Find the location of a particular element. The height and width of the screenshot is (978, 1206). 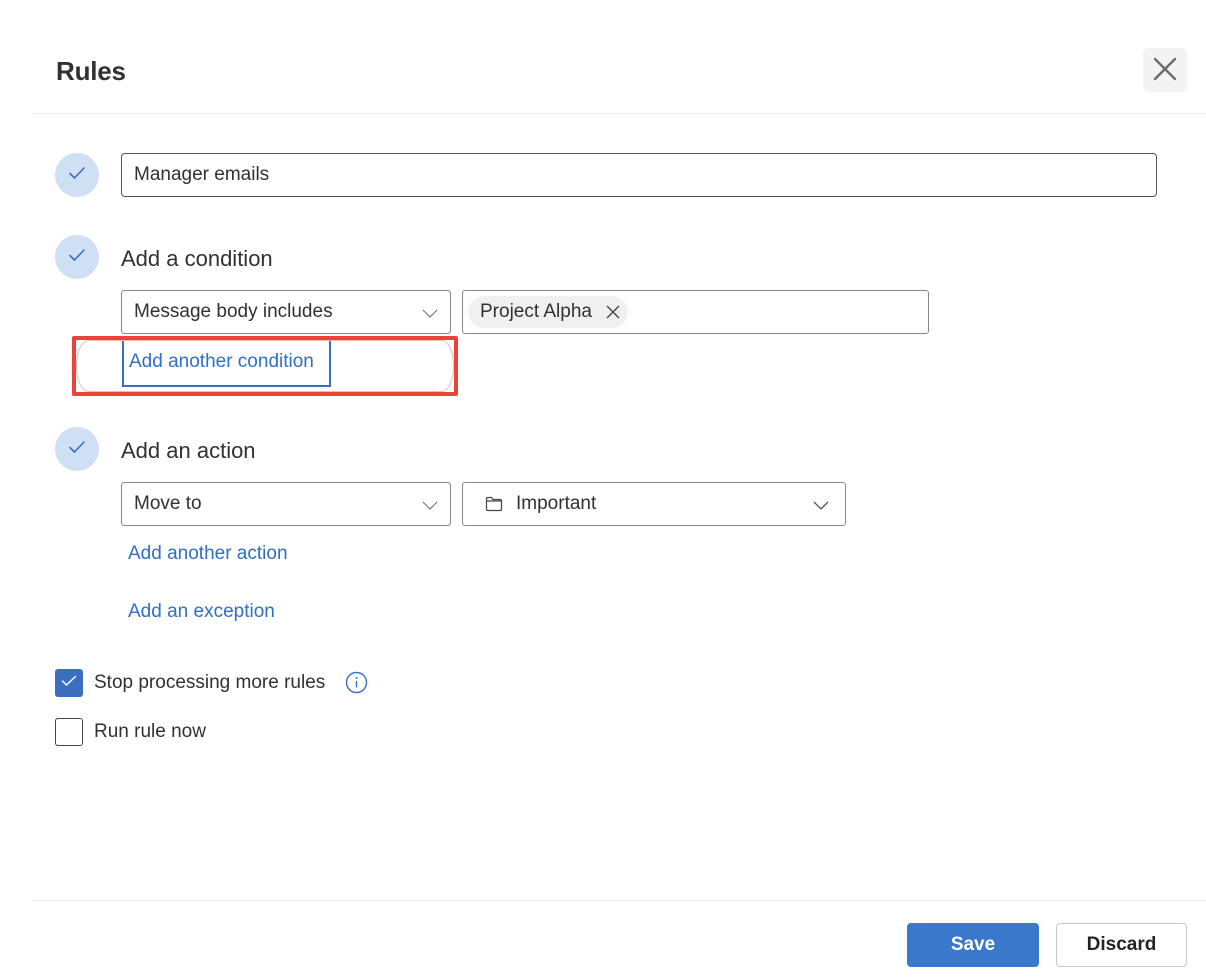

action-type-dropdown: Move to is located at coordinates (286, 504).